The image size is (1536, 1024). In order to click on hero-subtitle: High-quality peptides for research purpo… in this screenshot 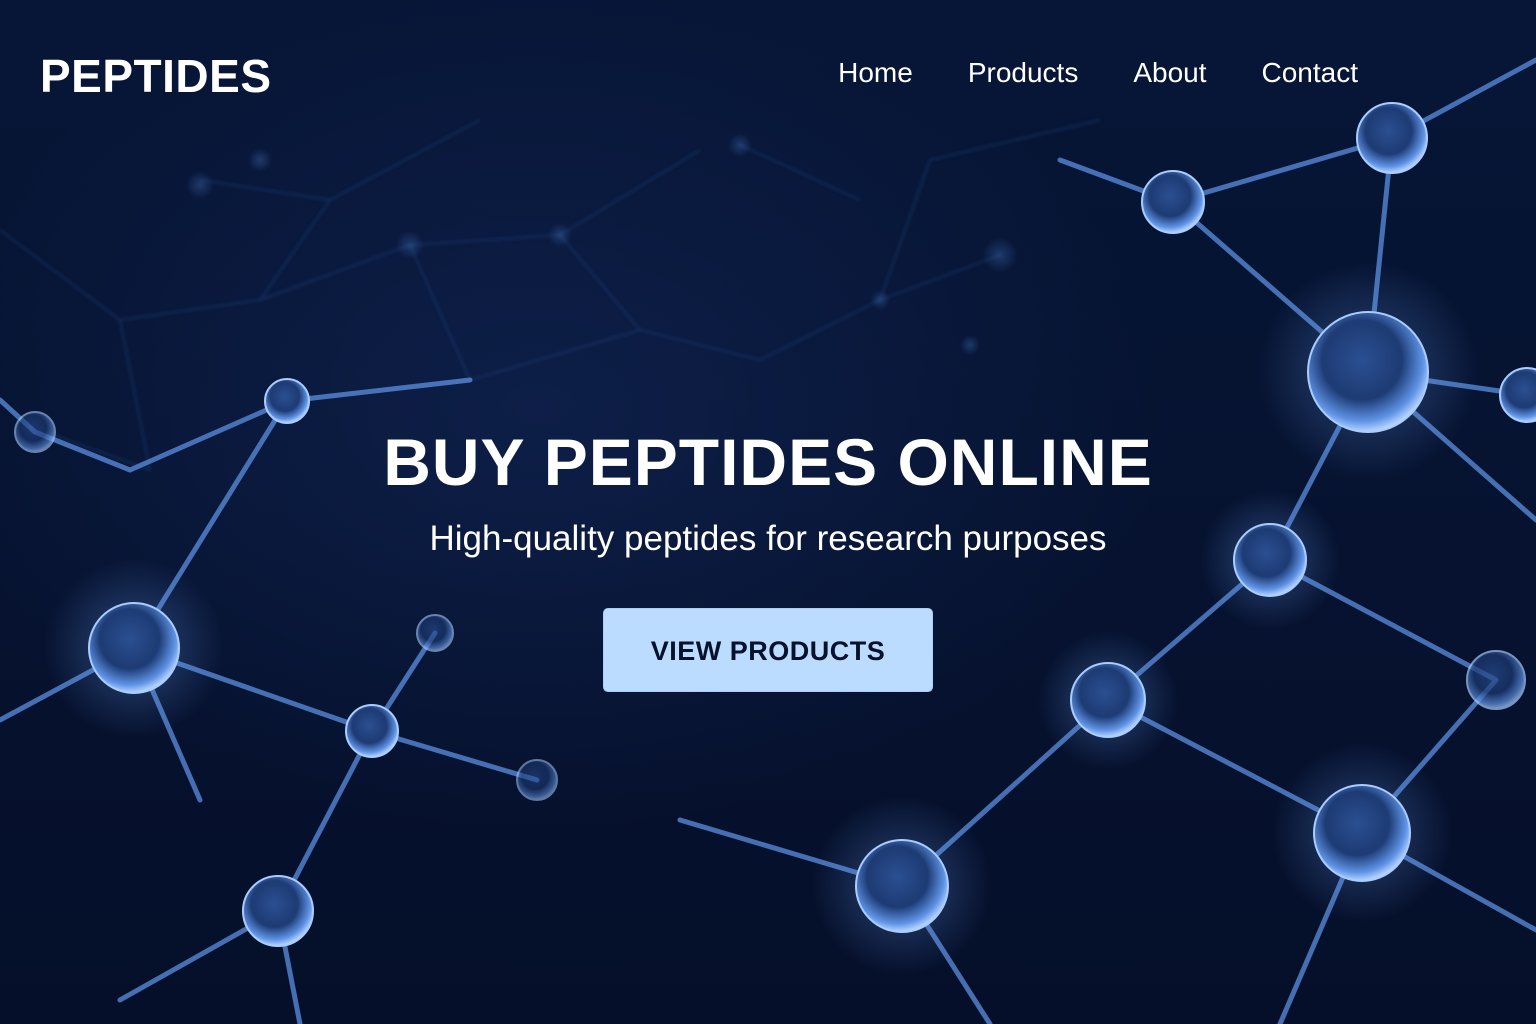, I will do `click(768, 538)`.